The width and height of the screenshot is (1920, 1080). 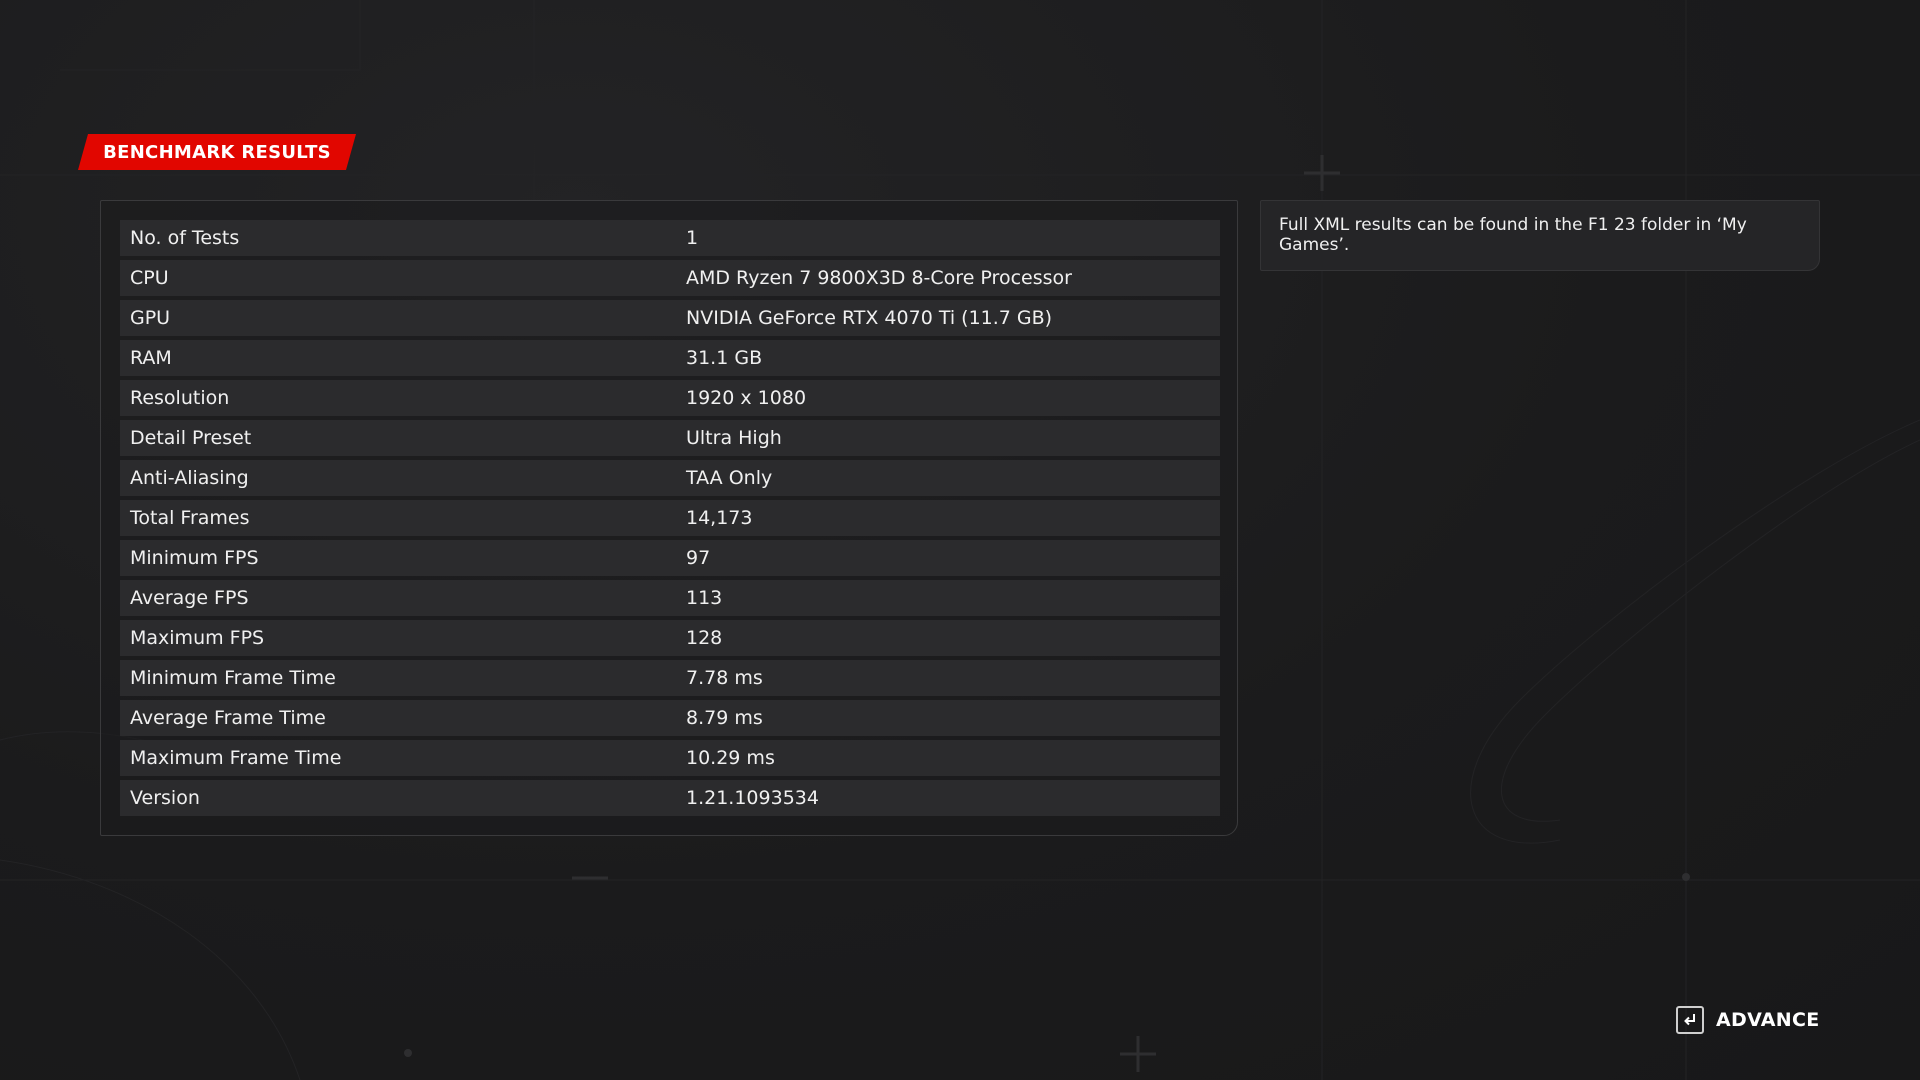 What do you see at coordinates (165, 798) in the screenshot?
I see `result-label: Version` at bounding box center [165, 798].